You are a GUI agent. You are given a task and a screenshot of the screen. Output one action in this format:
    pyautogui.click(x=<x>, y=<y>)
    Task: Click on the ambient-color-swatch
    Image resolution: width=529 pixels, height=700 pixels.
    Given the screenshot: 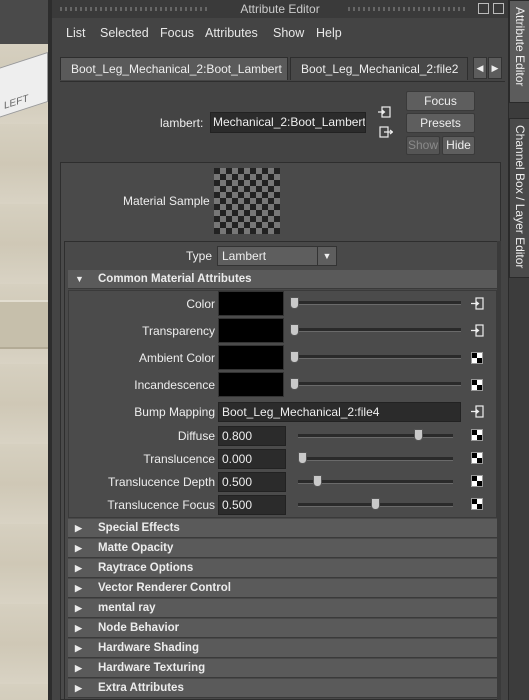 What is the action you would take?
    pyautogui.click(x=251, y=357)
    